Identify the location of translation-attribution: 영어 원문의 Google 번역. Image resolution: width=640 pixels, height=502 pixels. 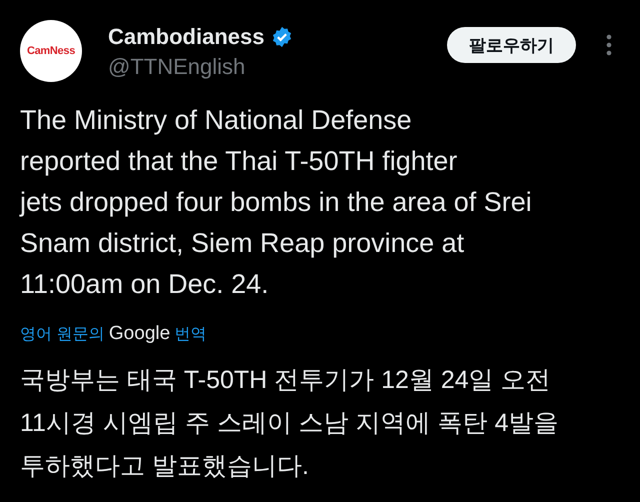
(320, 334).